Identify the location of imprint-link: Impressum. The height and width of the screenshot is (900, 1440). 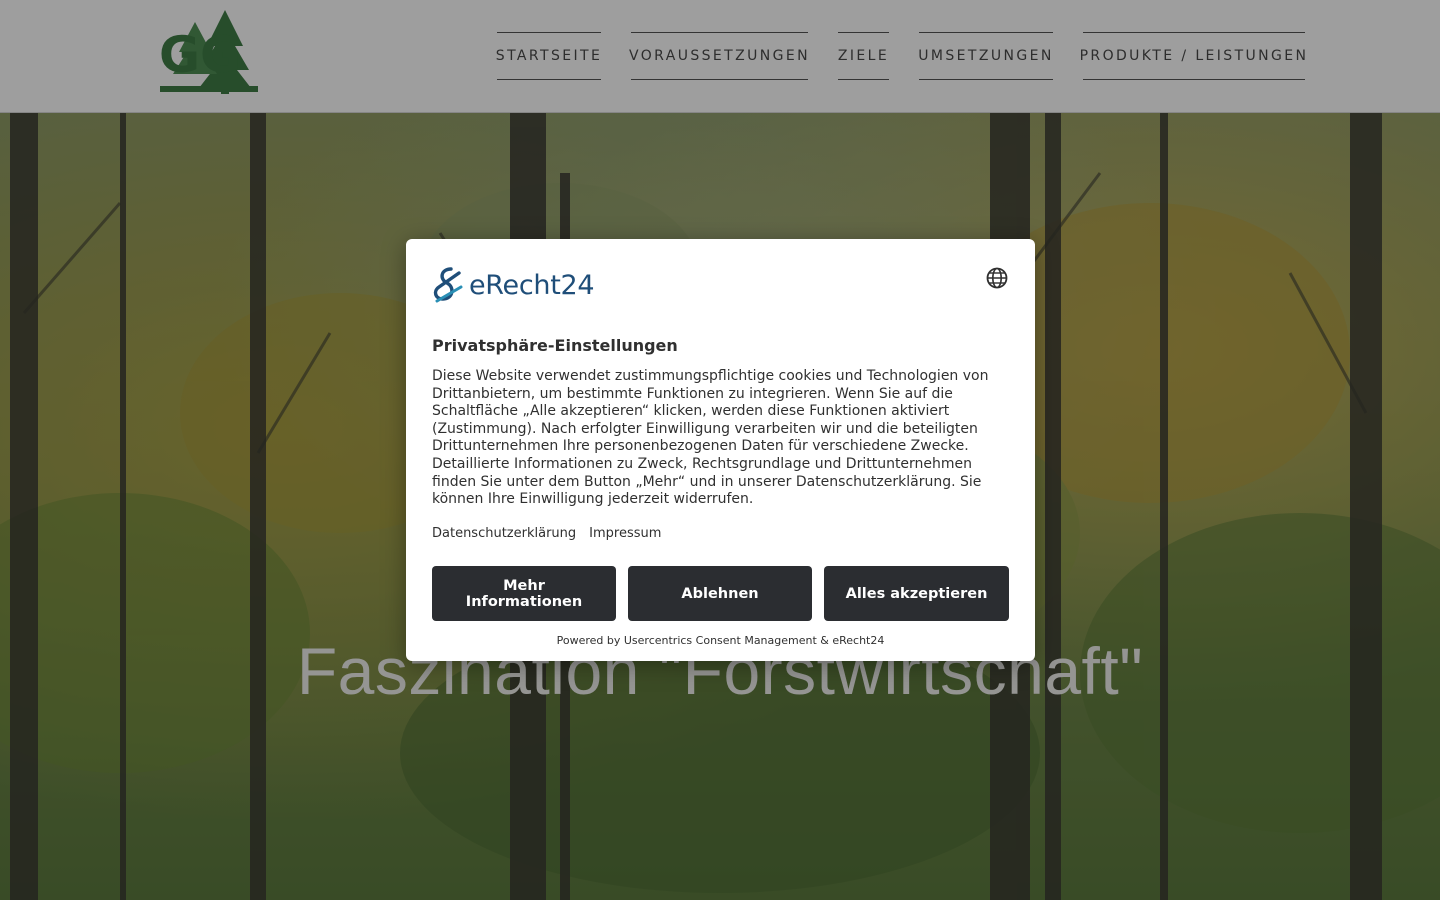
(625, 533).